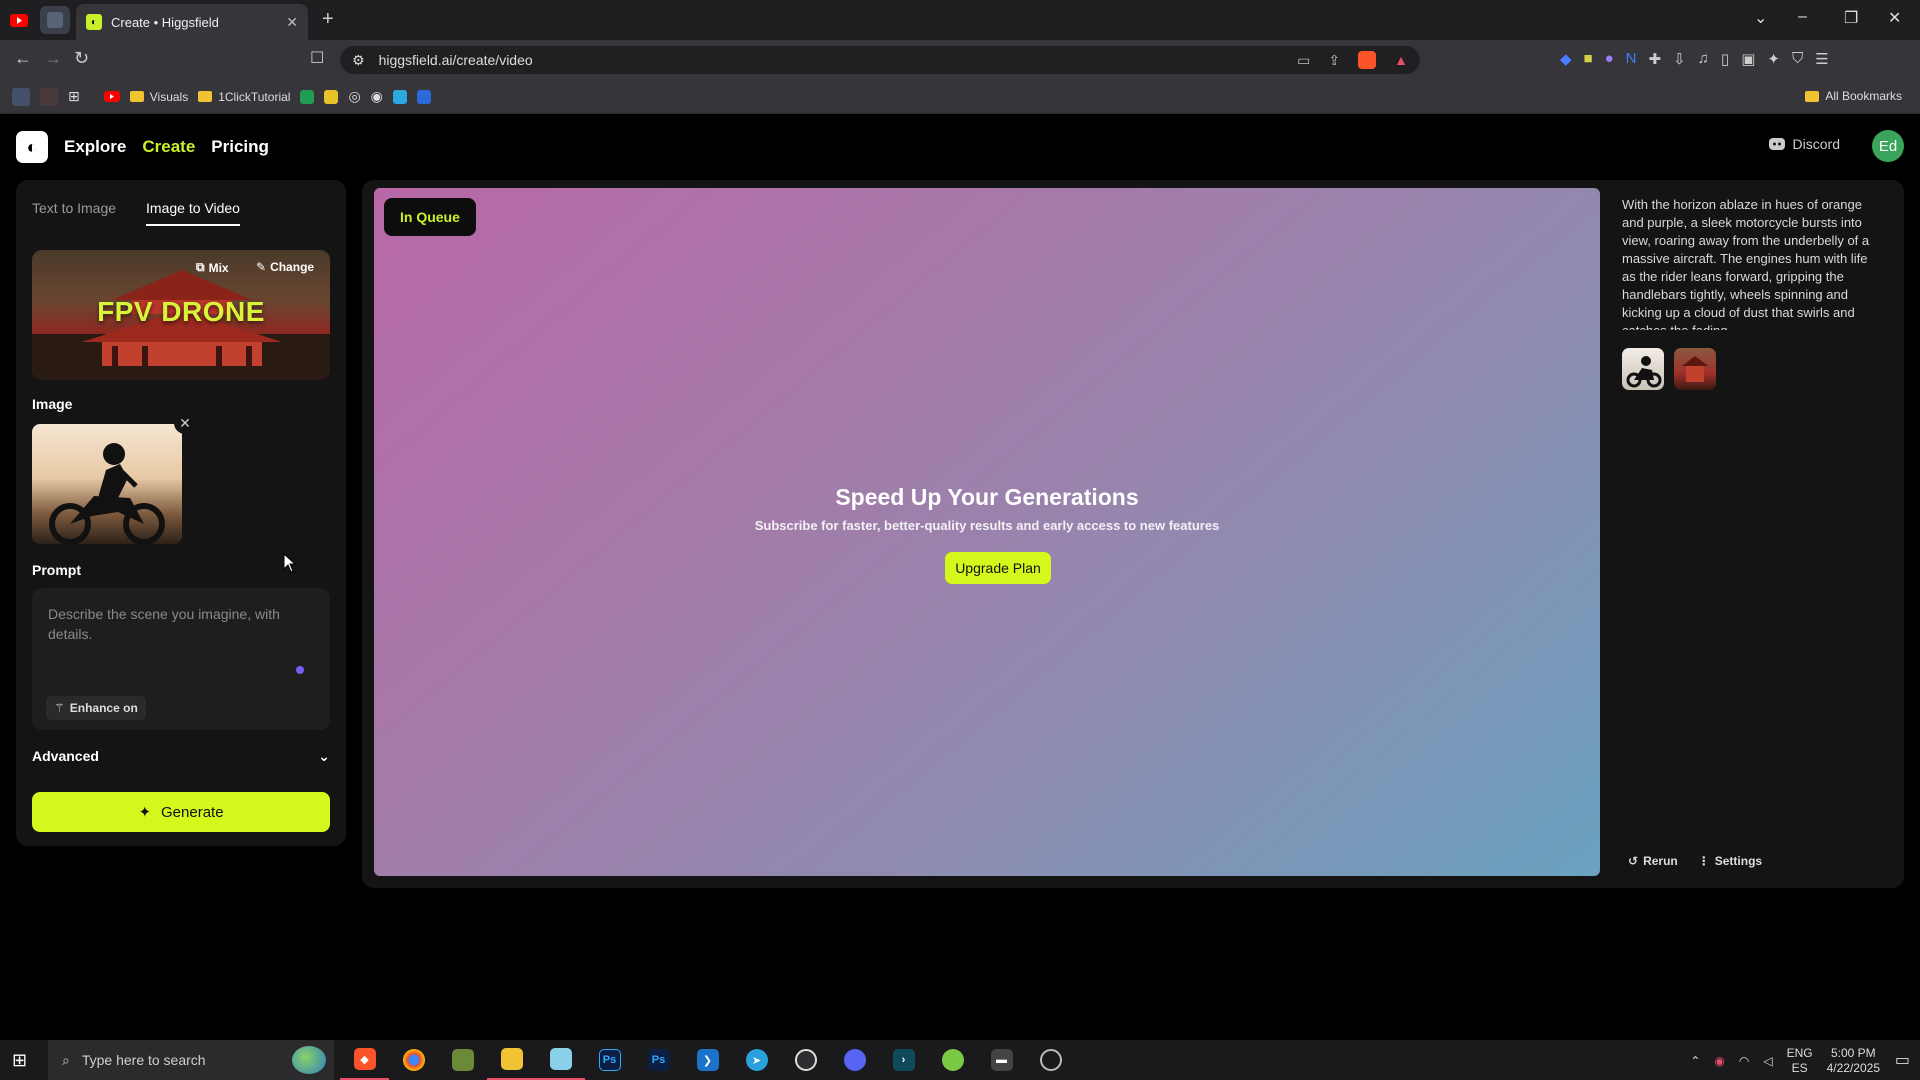 The height and width of the screenshot is (1080, 1920). I want to click on close-window-button: ✕, so click(1894, 18).